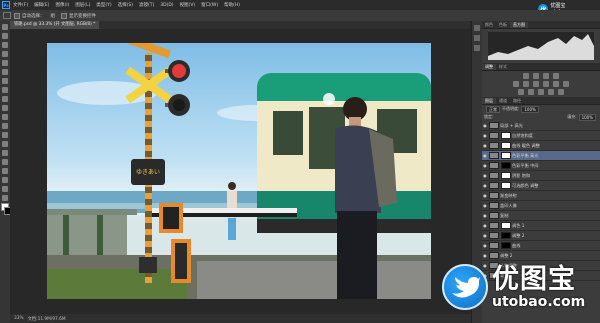 The width and height of the screenshot is (600, 323). What do you see at coordinates (146, 5) in the screenshot?
I see `menu-filter: 滤镜(T)` at bounding box center [146, 5].